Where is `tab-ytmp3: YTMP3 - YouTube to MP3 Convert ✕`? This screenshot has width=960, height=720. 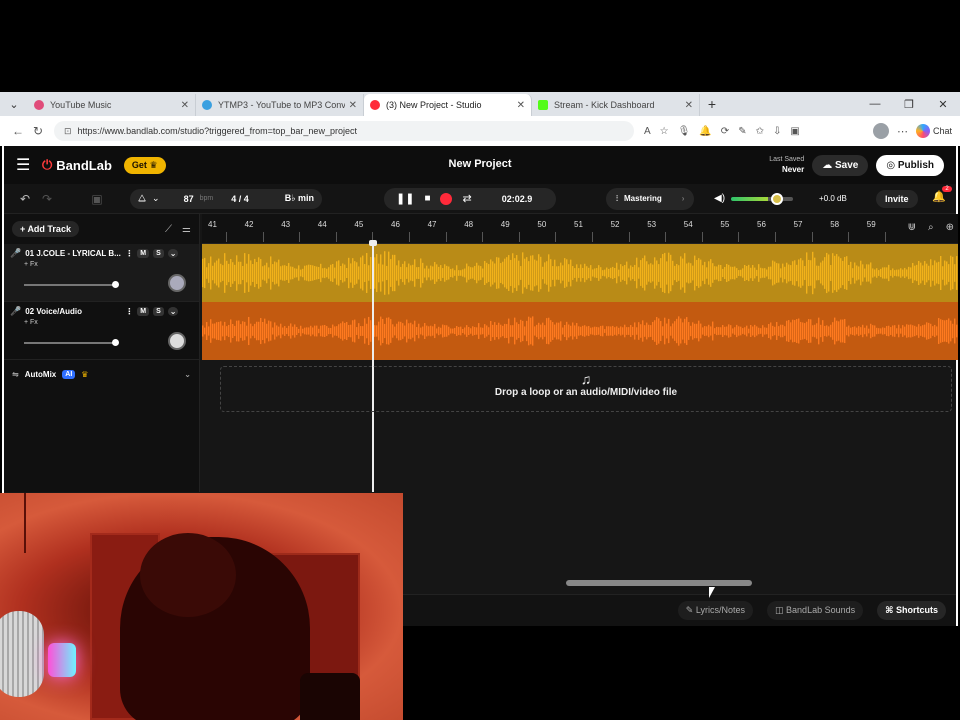 tab-ytmp3: YTMP3 - YouTube to MP3 Convert ✕ is located at coordinates (280, 105).